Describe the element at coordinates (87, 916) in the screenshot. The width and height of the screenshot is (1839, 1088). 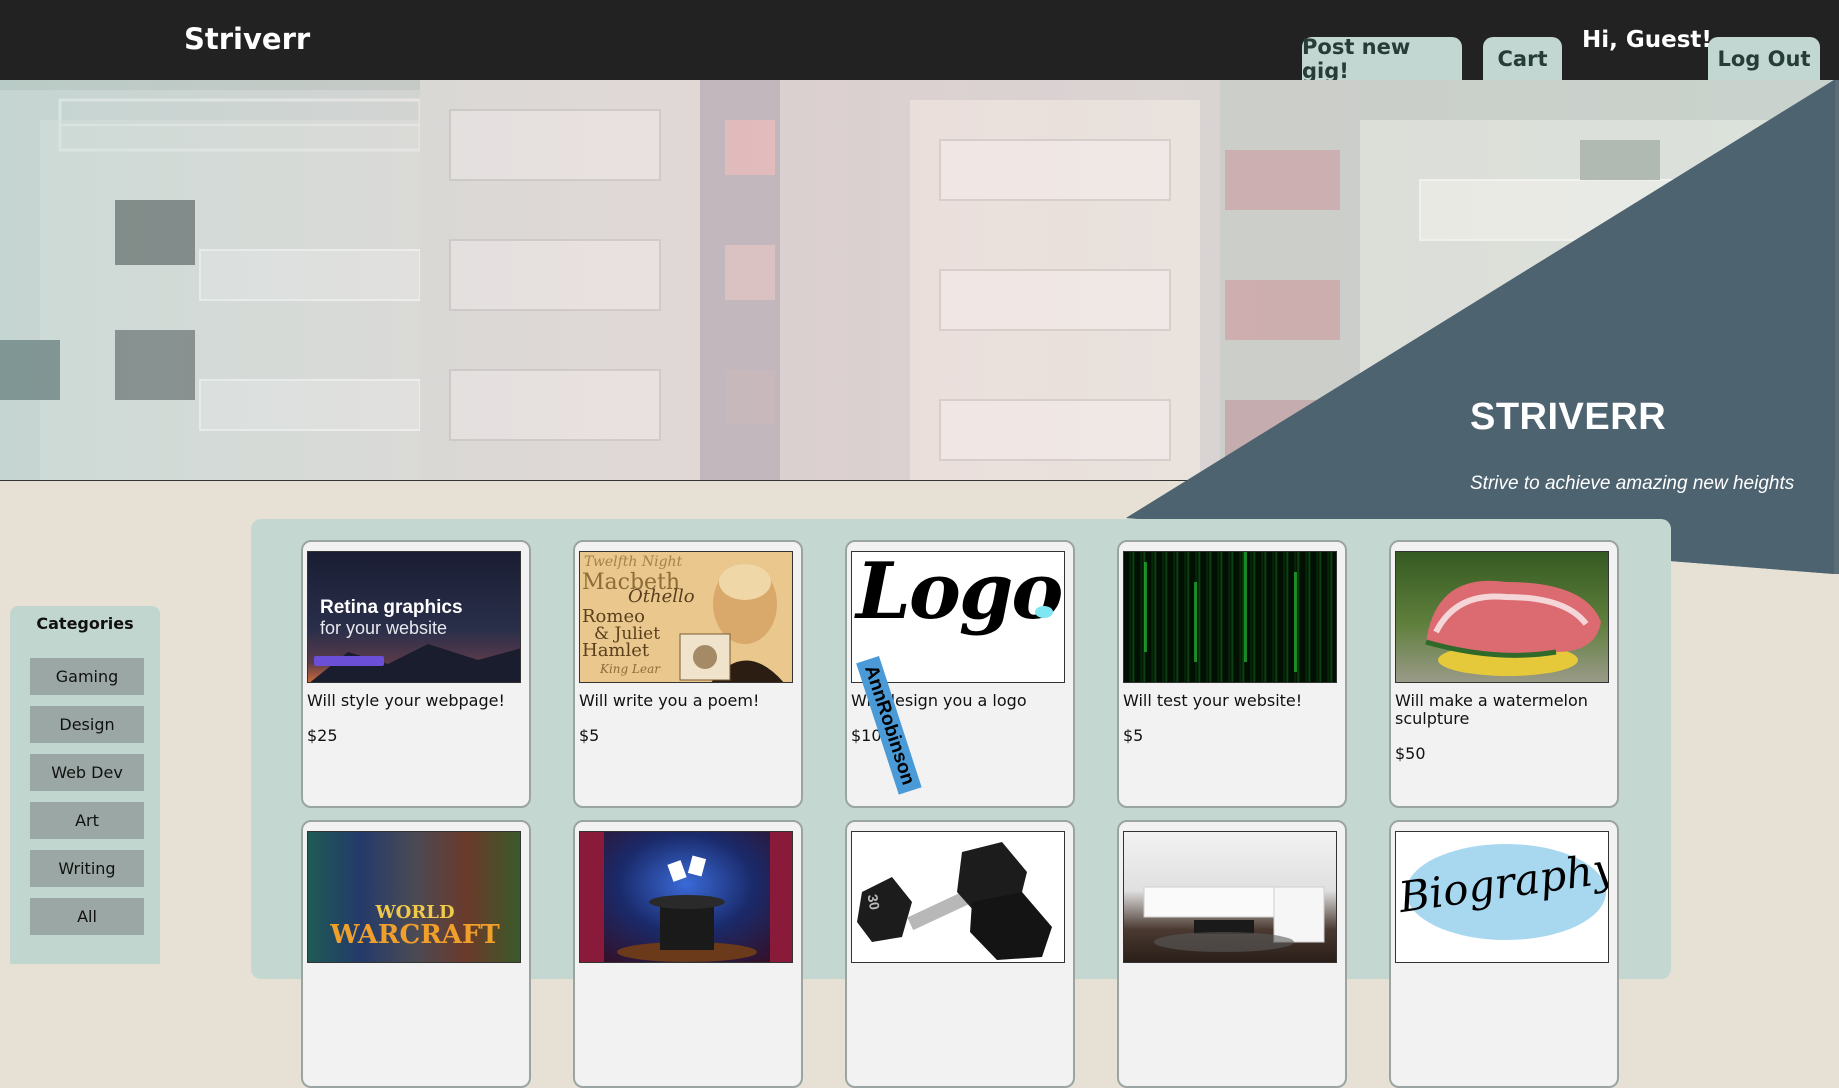
I see `category-all-button: All` at that location.